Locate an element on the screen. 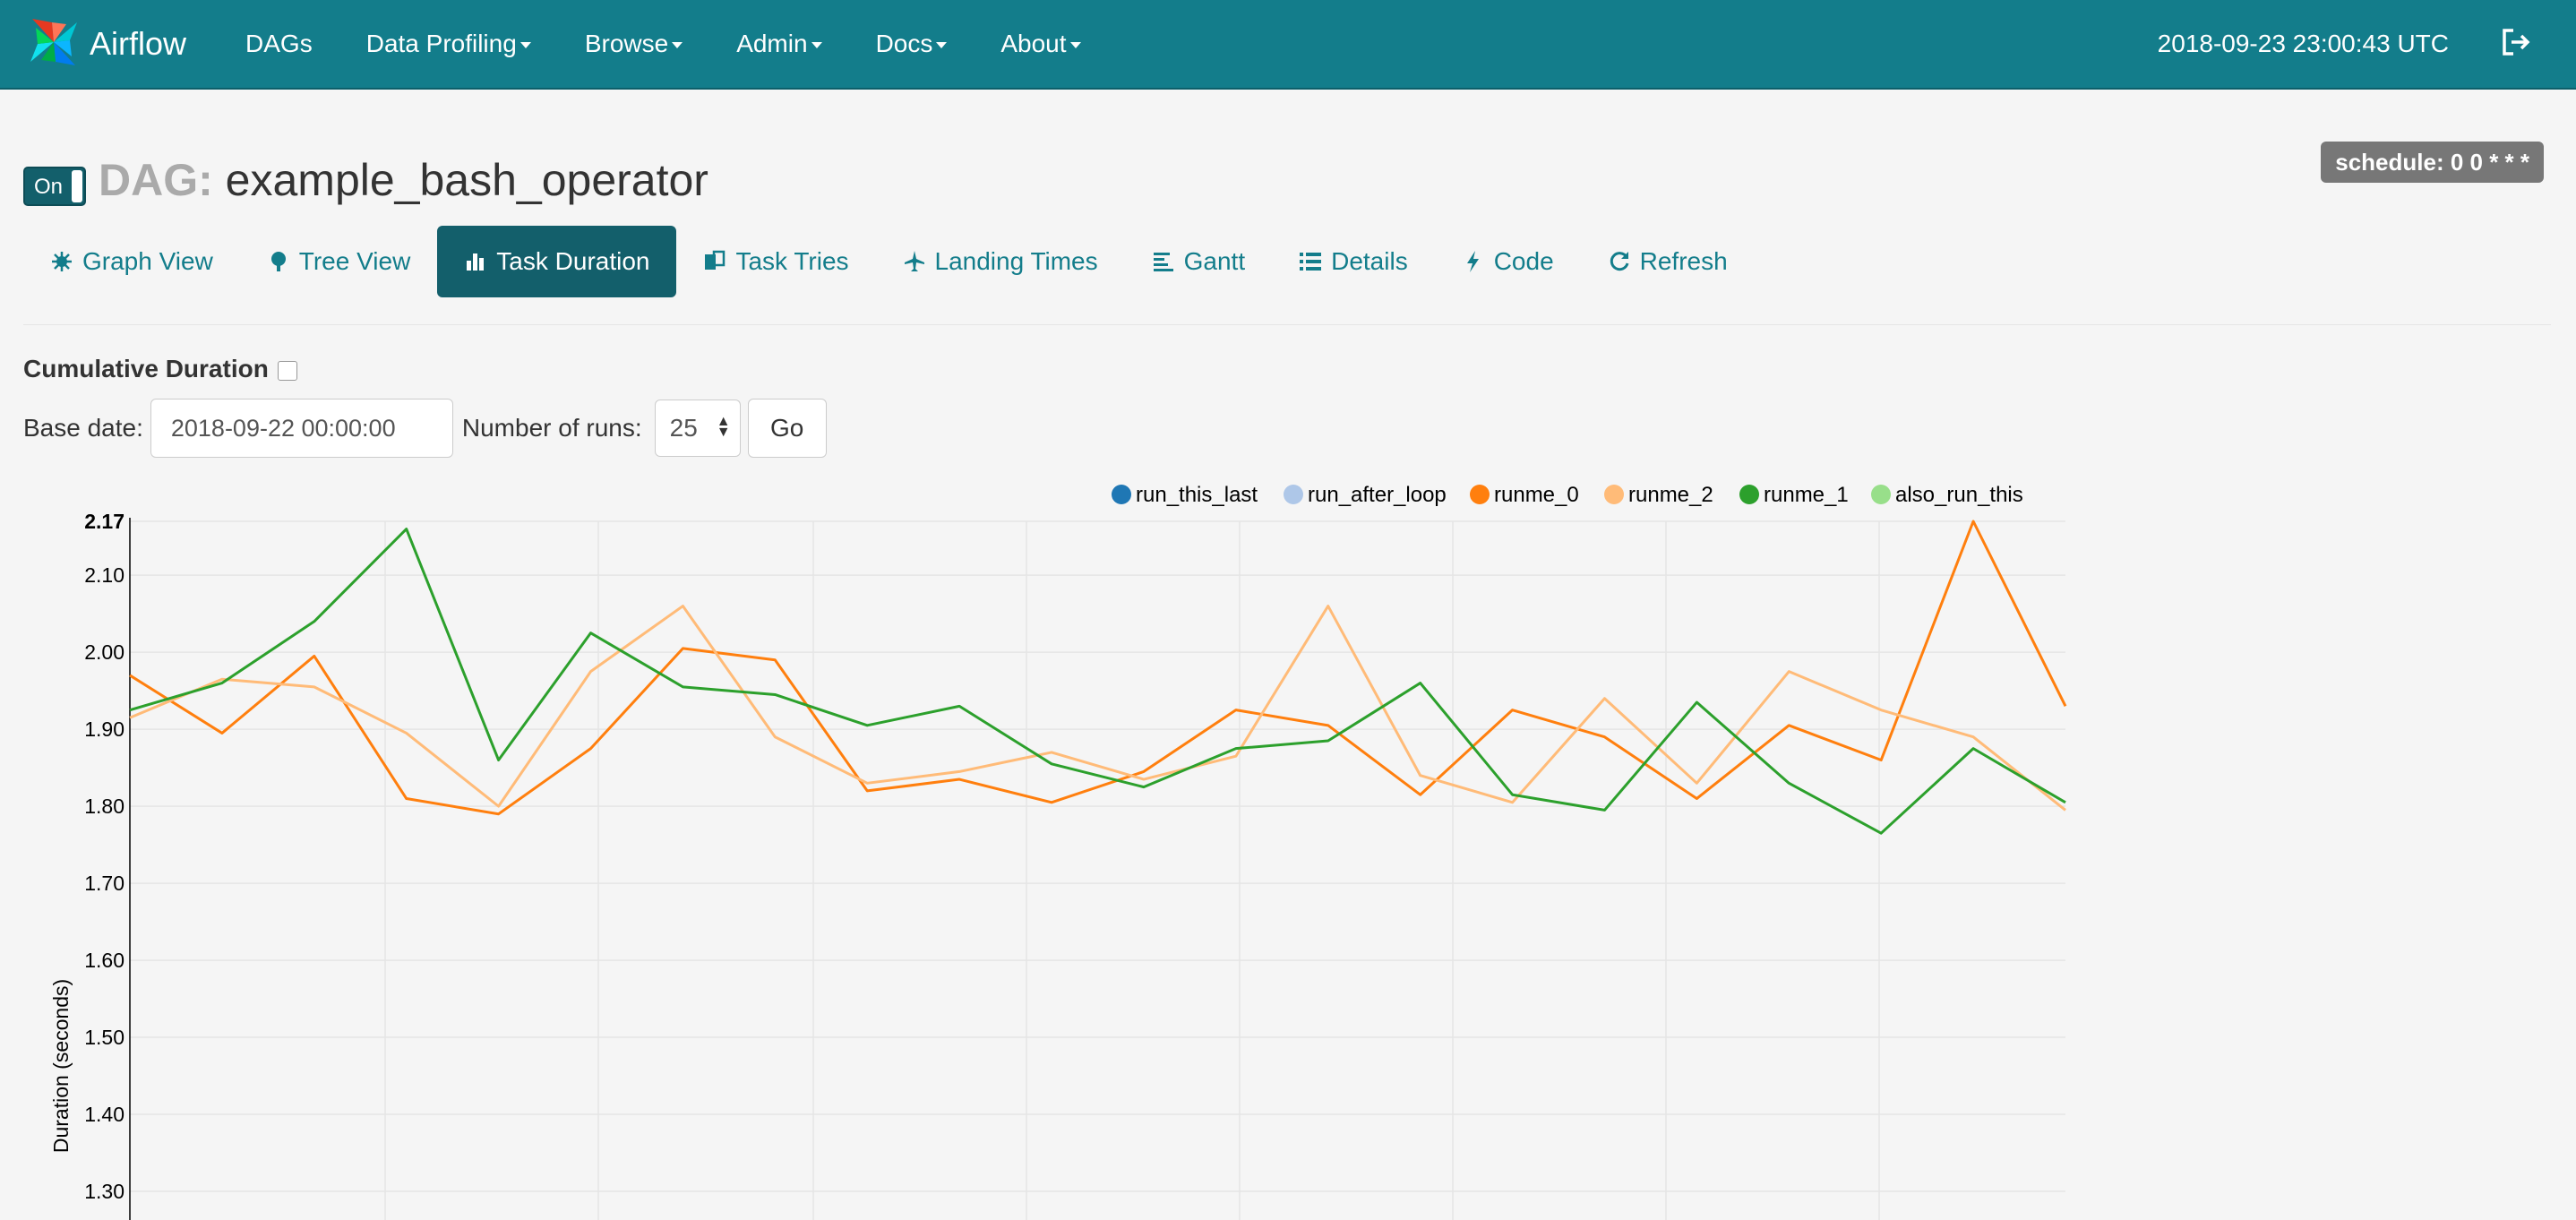  server-time: 2018-09-23 23:00:43 UTC is located at coordinates (2303, 43).